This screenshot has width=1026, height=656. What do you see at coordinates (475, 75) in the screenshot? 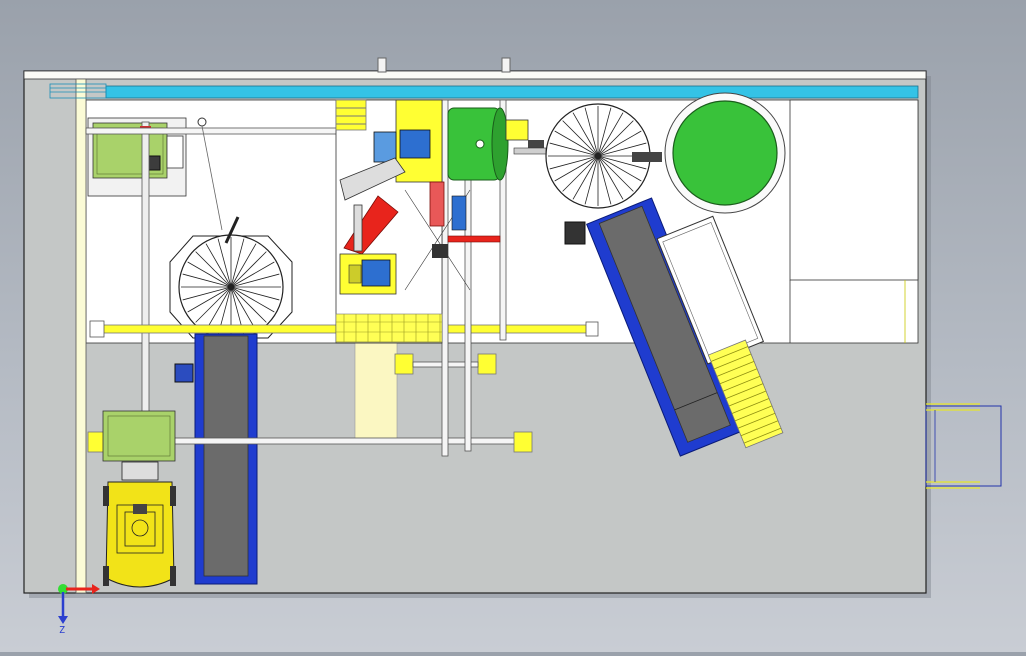
I see `north-wall` at bounding box center [475, 75].